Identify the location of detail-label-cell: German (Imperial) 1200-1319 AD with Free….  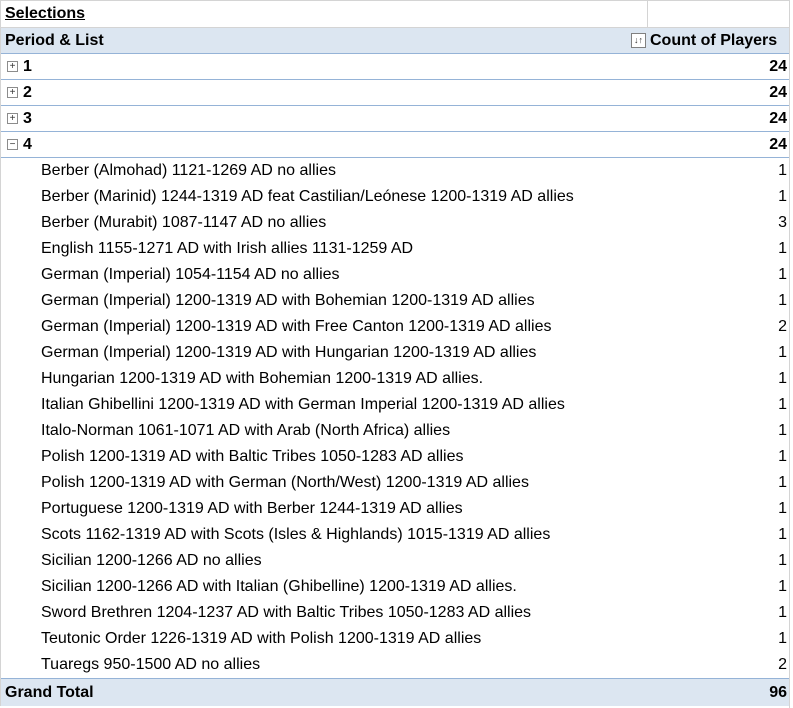
(324, 327).